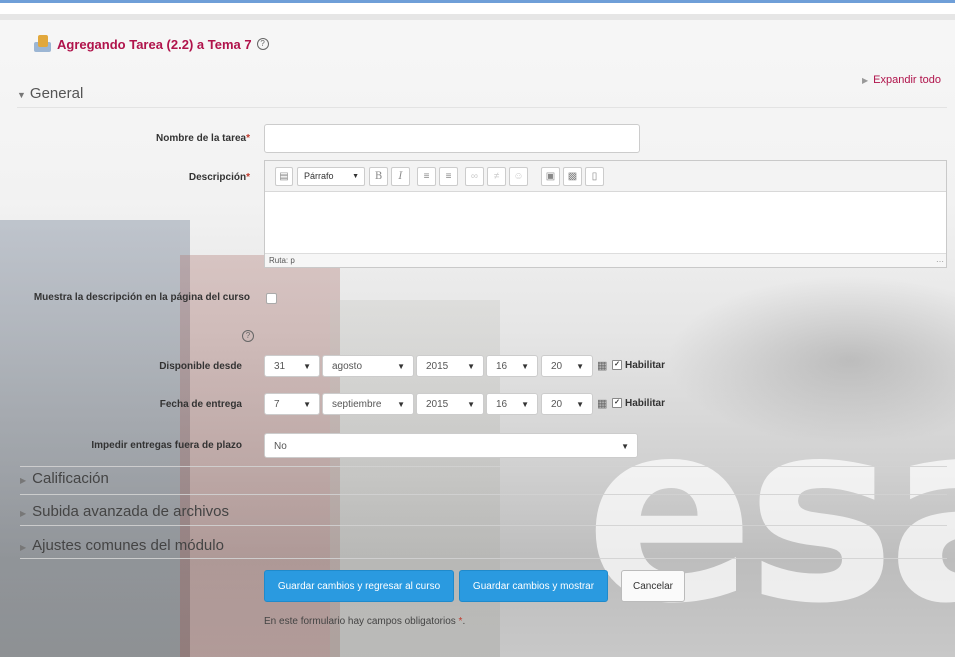  Describe the element at coordinates (567, 404) in the screenshot. I see `due-minute-select: 20 ▼` at that location.